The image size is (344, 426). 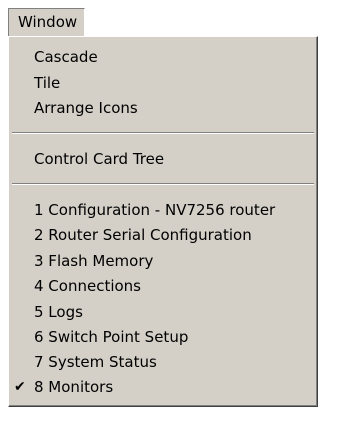 What do you see at coordinates (95, 362) in the screenshot?
I see `menu-item-label: 7 System Status` at bounding box center [95, 362].